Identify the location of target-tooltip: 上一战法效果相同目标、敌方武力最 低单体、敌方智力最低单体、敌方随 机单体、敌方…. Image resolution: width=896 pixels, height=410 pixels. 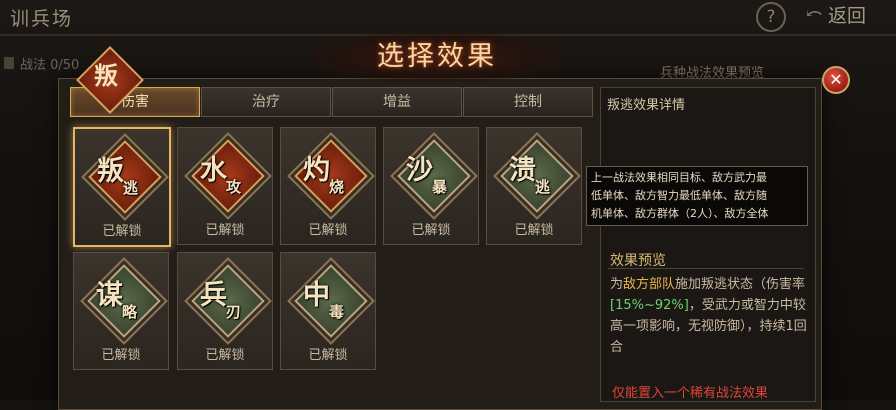
(697, 196).